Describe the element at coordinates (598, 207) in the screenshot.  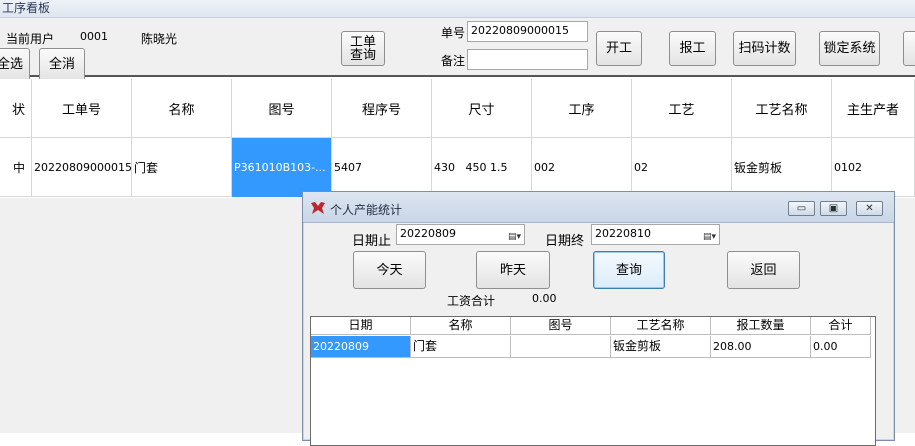
I see `dialog-titlebar: 个人产能统计 ▭ ▣ ✕` at that location.